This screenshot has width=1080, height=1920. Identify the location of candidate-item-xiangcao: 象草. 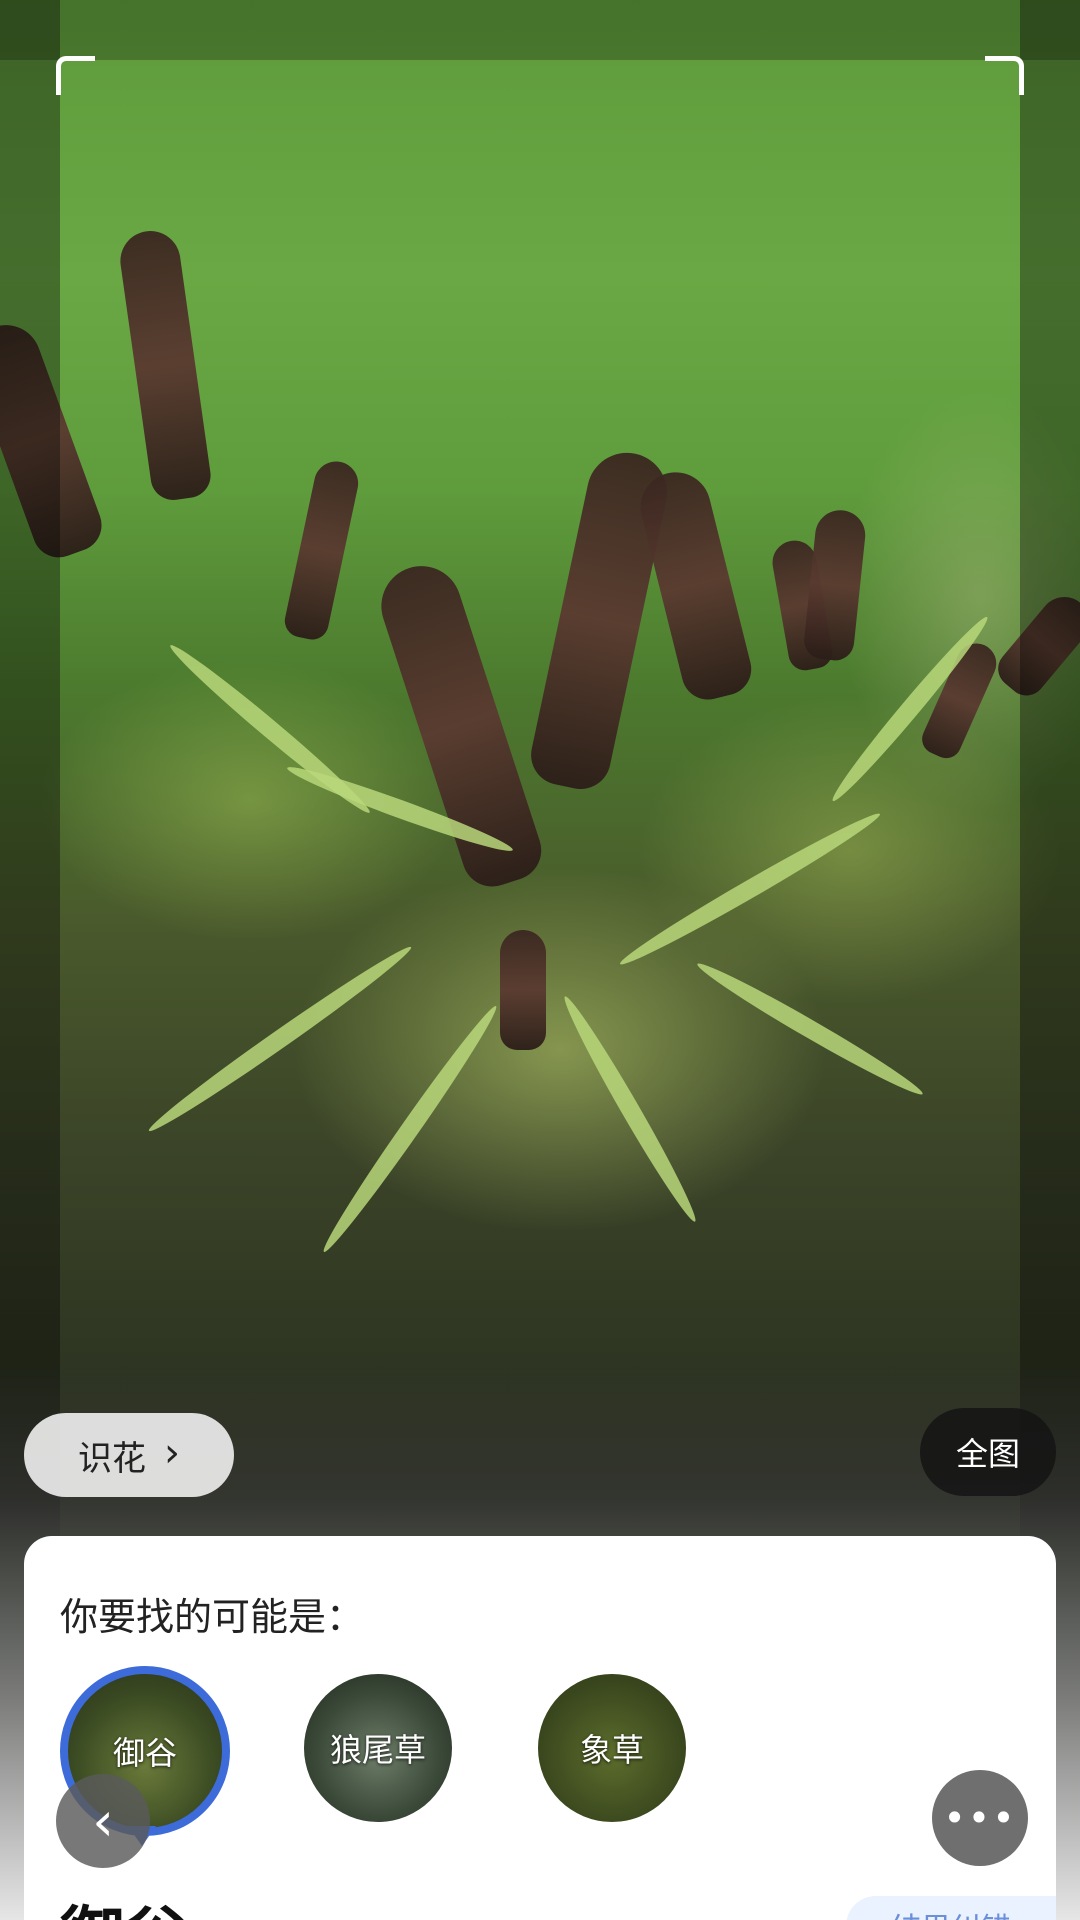
(612, 1748).